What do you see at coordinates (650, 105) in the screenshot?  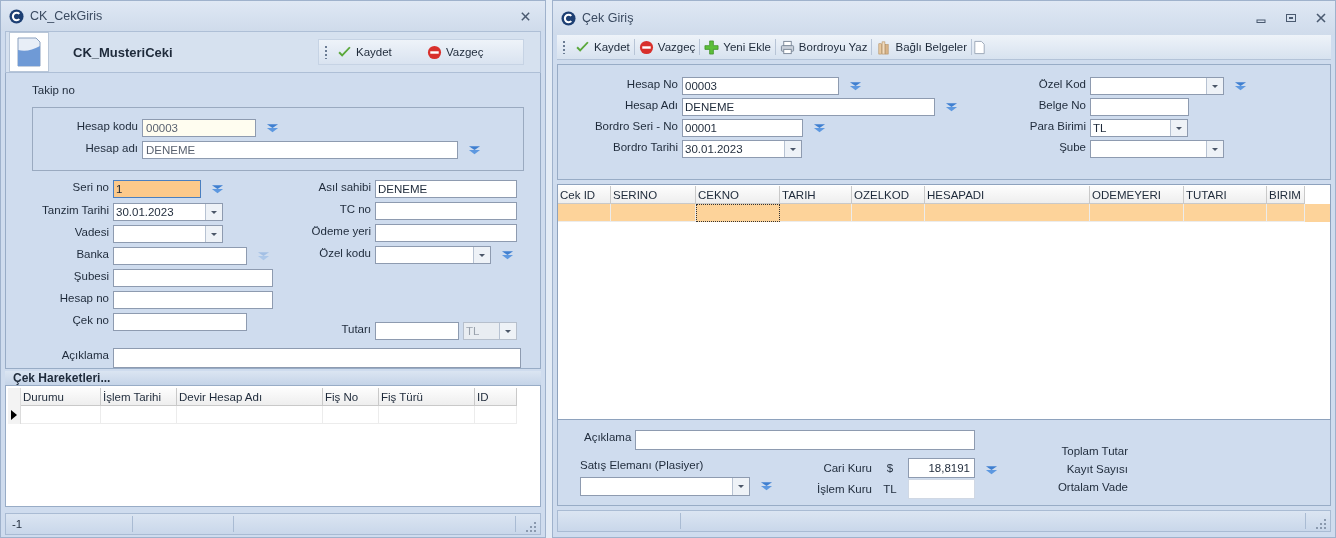 I see `field-label: Hesap Adı` at bounding box center [650, 105].